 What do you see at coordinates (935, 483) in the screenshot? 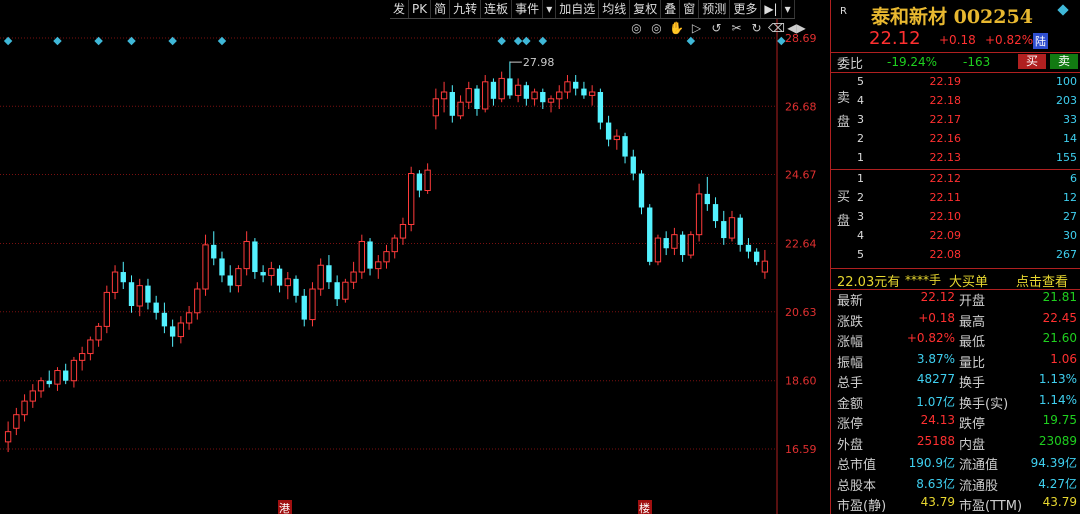
I see `stat-value: 8.63亿` at bounding box center [935, 483].